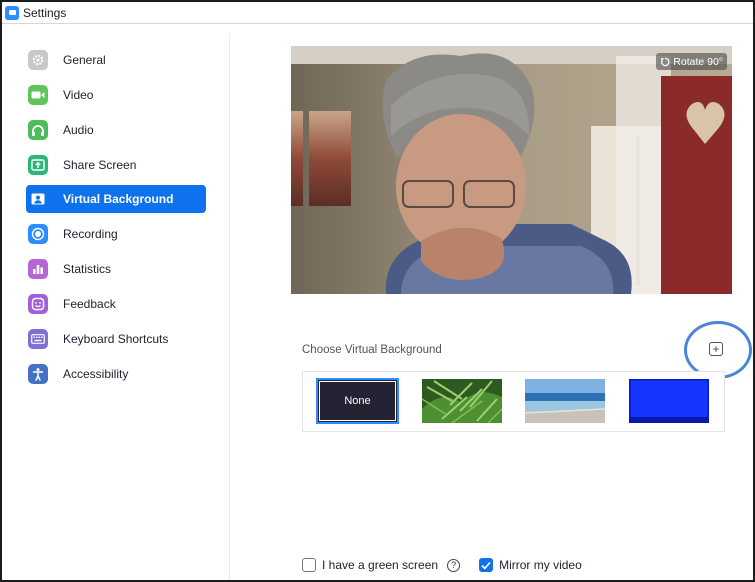 This screenshot has width=755, height=582. Describe the element at coordinates (38, 130) in the screenshot. I see `headphones-icon` at that location.